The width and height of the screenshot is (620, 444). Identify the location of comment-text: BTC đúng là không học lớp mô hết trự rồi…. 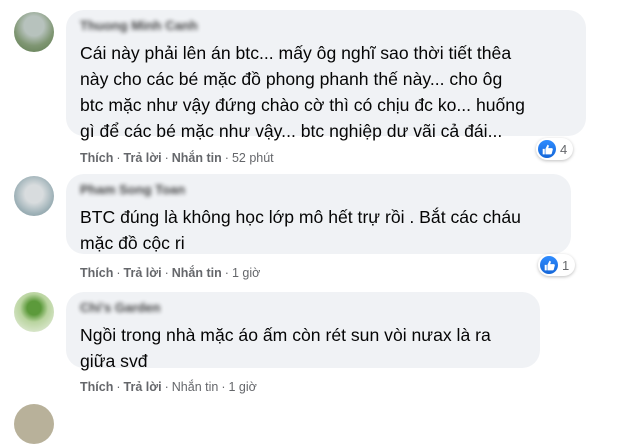
(300, 230).